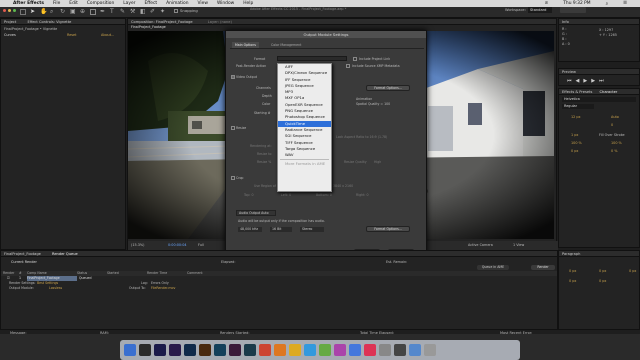  What do you see at coordinates (113, 12) in the screenshot?
I see `type-tool-icon: T` at bounding box center [113, 12].